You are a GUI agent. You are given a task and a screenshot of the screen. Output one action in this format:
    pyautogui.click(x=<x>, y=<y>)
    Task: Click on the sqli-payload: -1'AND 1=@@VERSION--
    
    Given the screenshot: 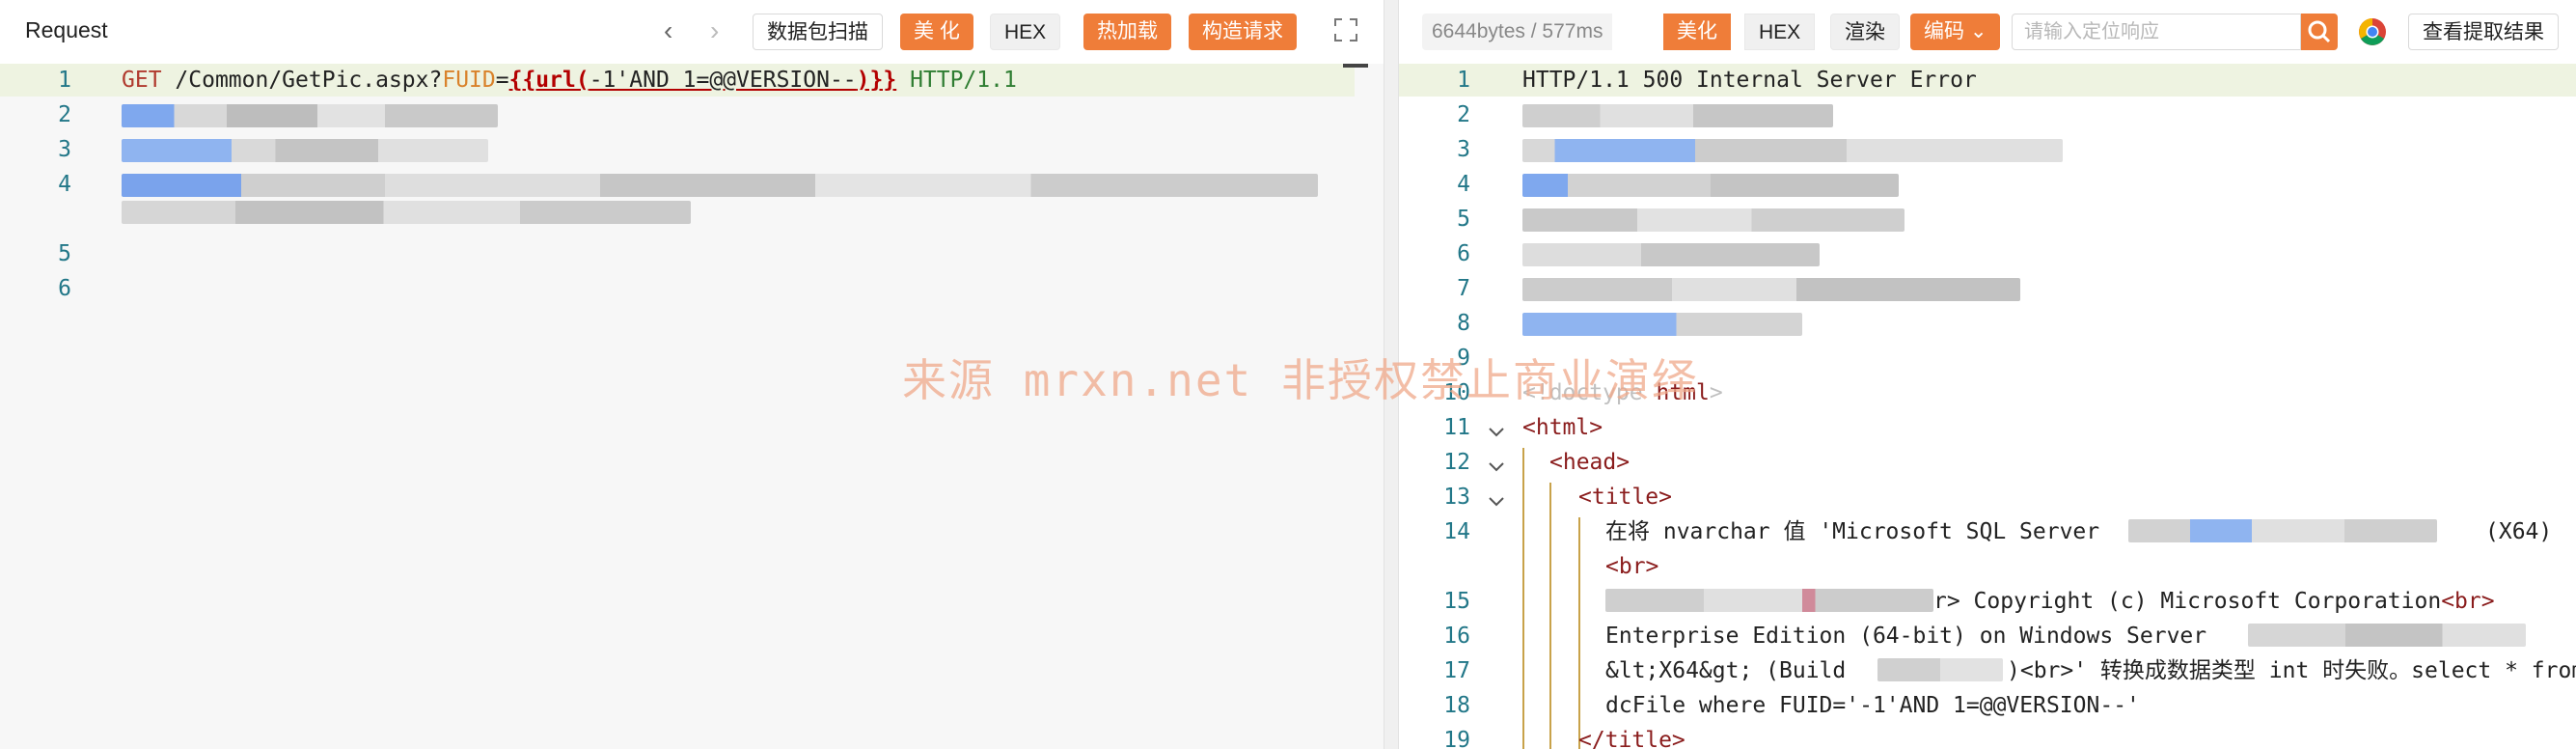 What is the action you would take?
    pyautogui.click(x=723, y=80)
    